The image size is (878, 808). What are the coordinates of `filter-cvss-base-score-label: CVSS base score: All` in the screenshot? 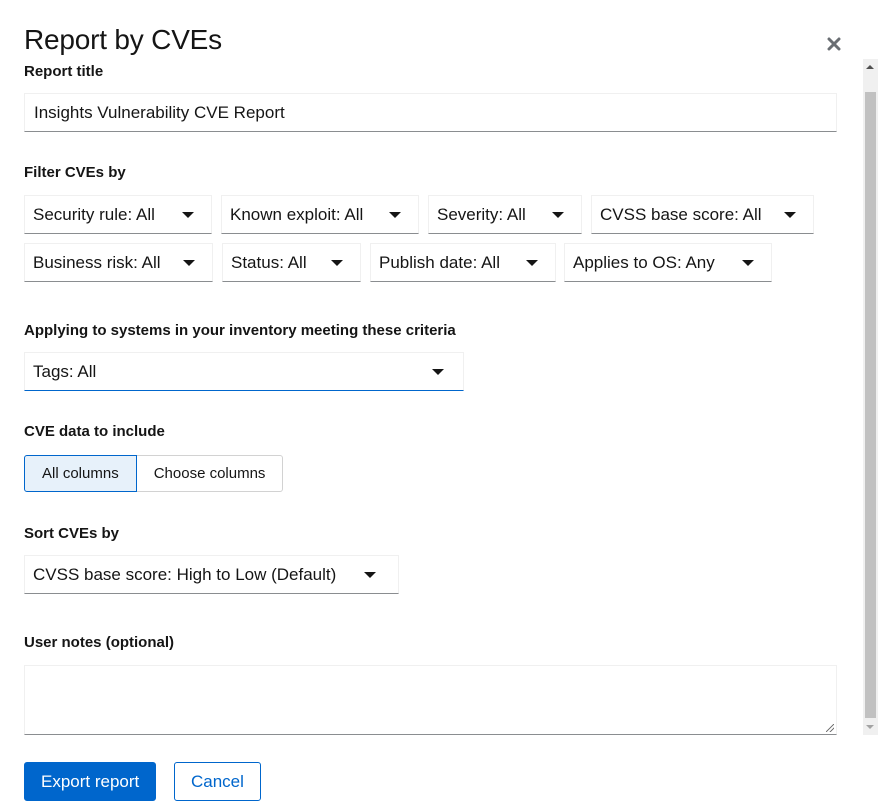 It's located at (681, 214).